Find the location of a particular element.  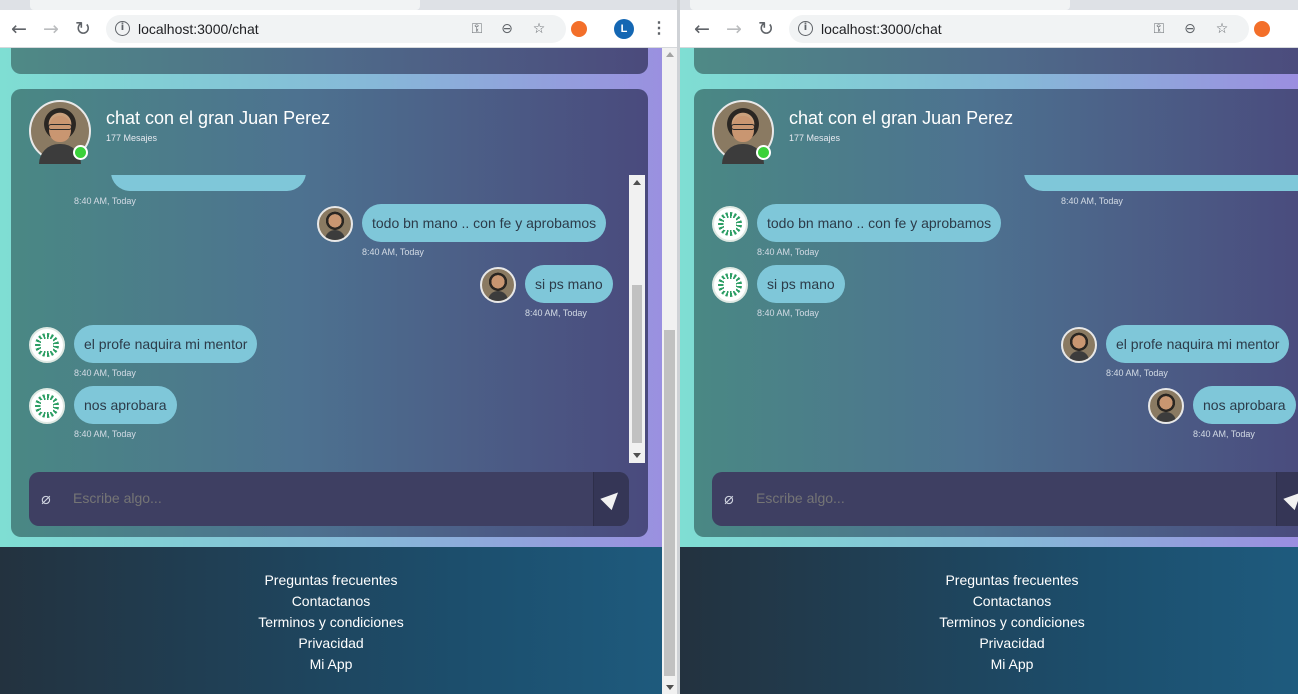

message-bubble: todo bn mano .. con fe y aprobamos is located at coordinates (484, 223).